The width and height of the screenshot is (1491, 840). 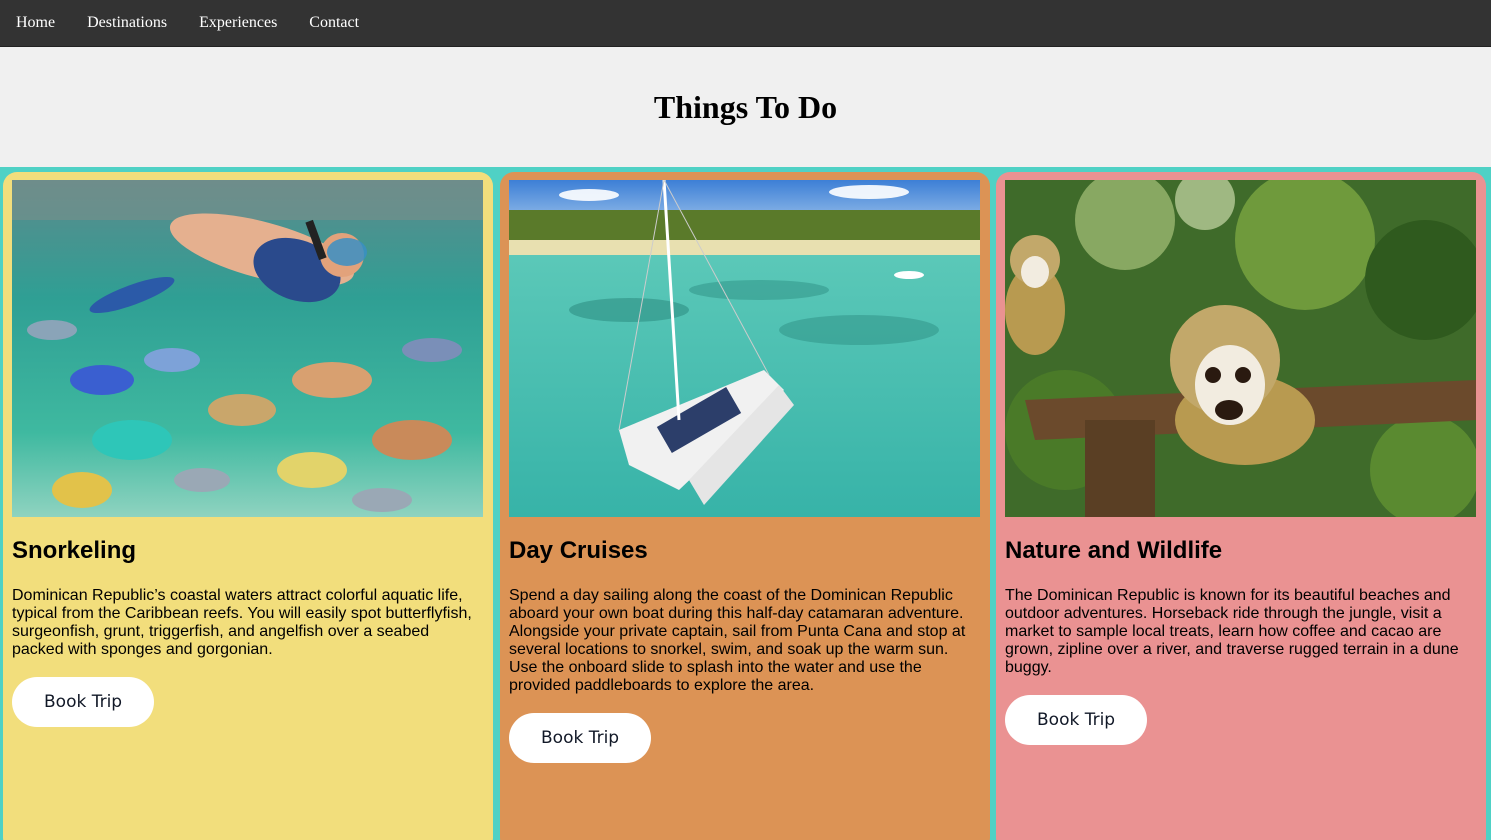 What do you see at coordinates (744, 348) in the screenshot?
I see `day-cruises-photo` at bounding box center [744, 348].